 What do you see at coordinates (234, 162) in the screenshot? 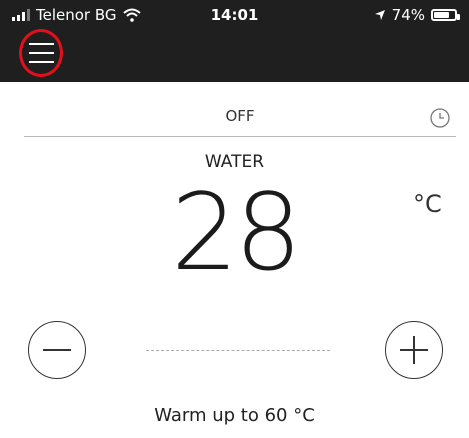
I see `mode-label: WATER` at bounding box center [234, 162].